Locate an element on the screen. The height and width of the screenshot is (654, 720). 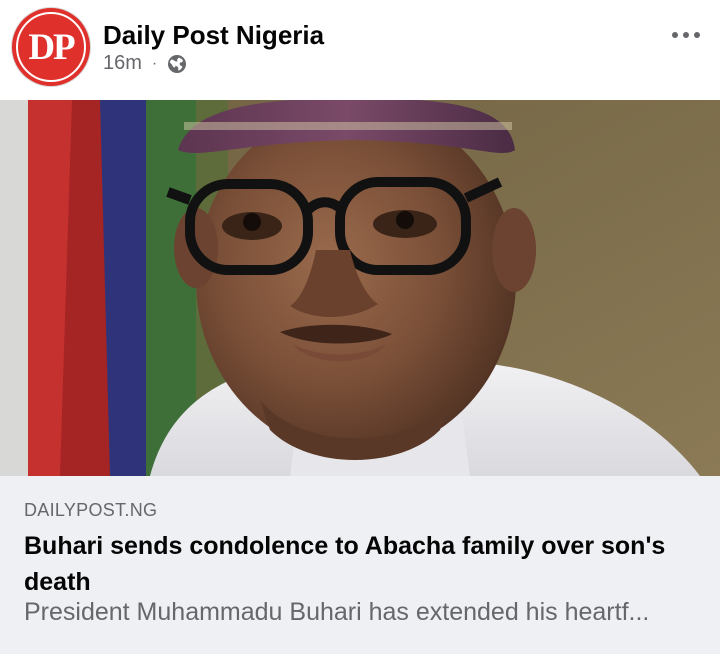
more-options-icon is located at coordinates (686, 35).